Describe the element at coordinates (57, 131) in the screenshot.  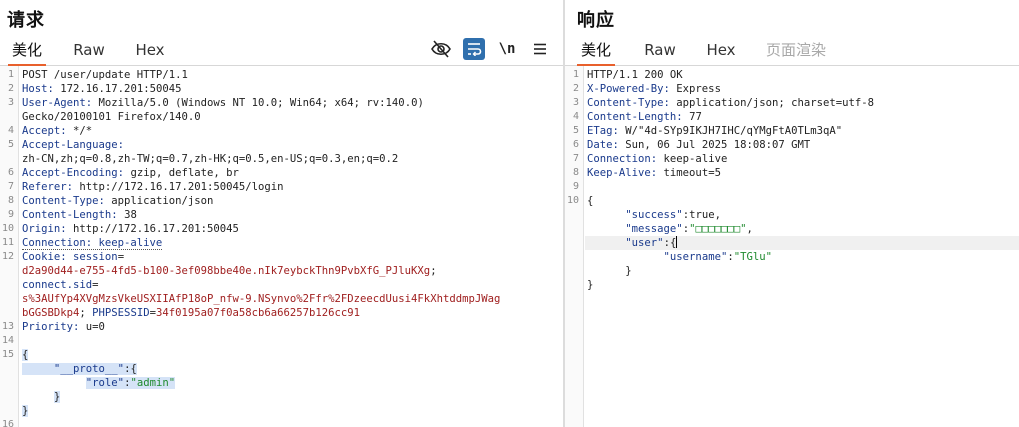
I see `code-line: Accept: */*` at that location.